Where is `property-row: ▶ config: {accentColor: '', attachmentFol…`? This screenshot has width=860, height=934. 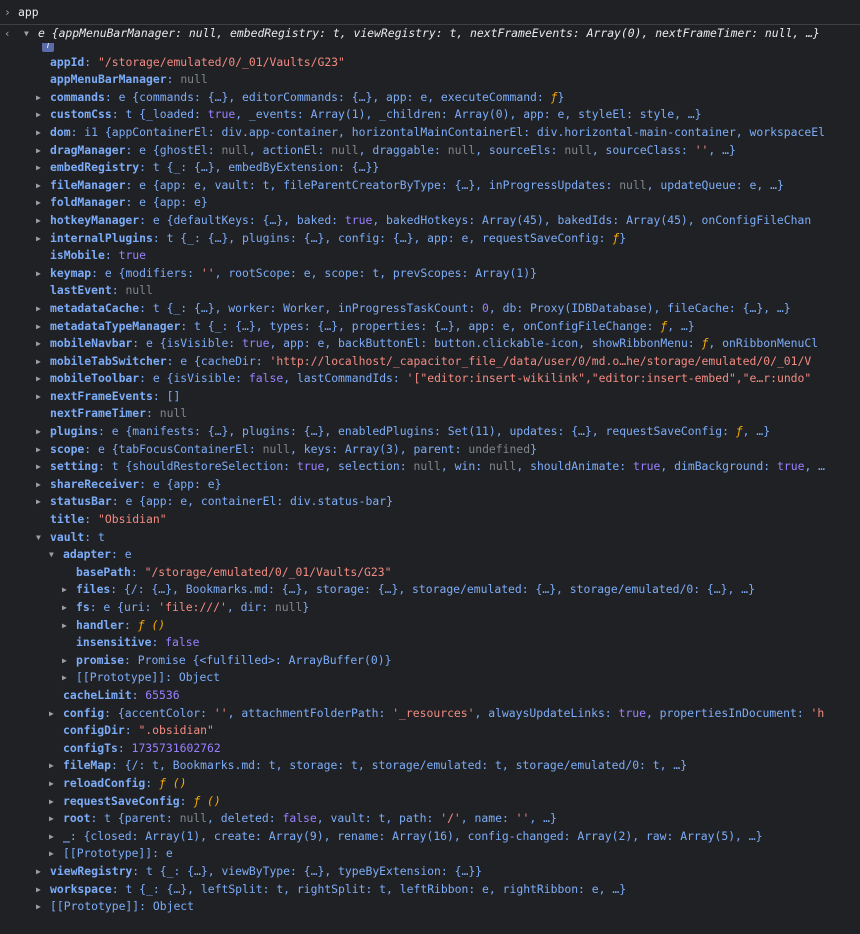 property-row: ▶ config: {accentColor: '', attachmentFol… is located at coordinates (430, 714).